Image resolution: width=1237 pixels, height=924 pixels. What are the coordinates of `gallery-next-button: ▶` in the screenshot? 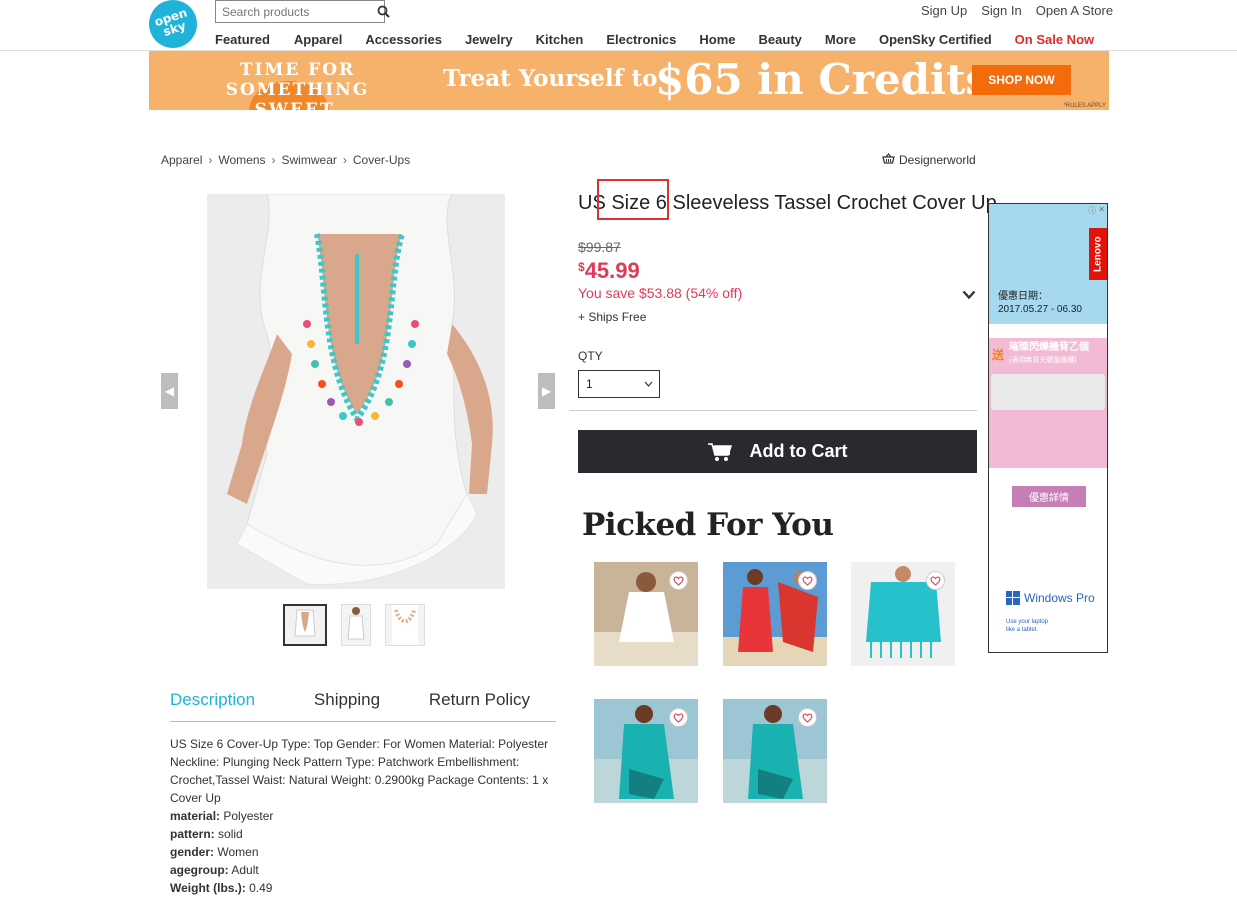 It's located at (546, 391).